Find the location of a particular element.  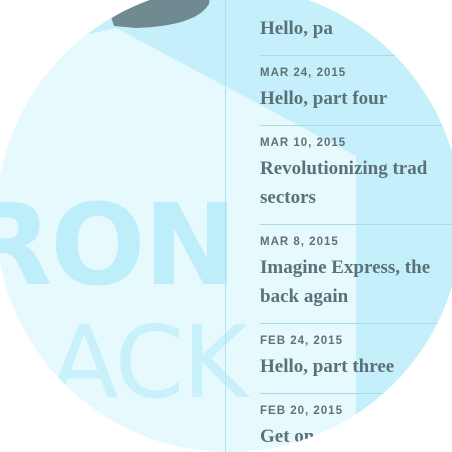

post-title-line: Hello, part four is located at coordinates (356, 98).